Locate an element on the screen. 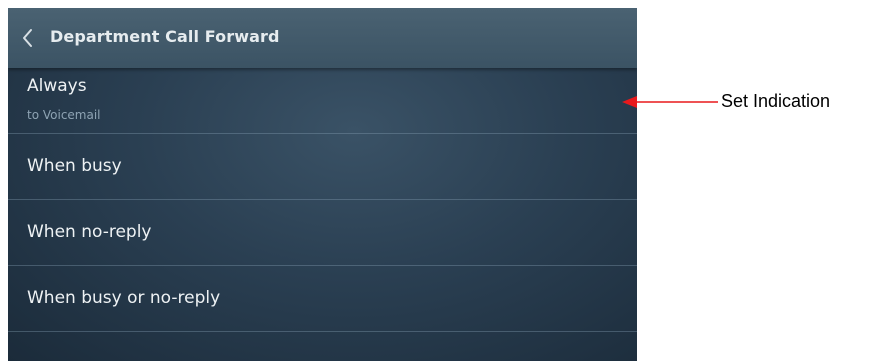 This screenshot has height=361, width=875. list-item-label: Always is located at coordinates (57, 86).